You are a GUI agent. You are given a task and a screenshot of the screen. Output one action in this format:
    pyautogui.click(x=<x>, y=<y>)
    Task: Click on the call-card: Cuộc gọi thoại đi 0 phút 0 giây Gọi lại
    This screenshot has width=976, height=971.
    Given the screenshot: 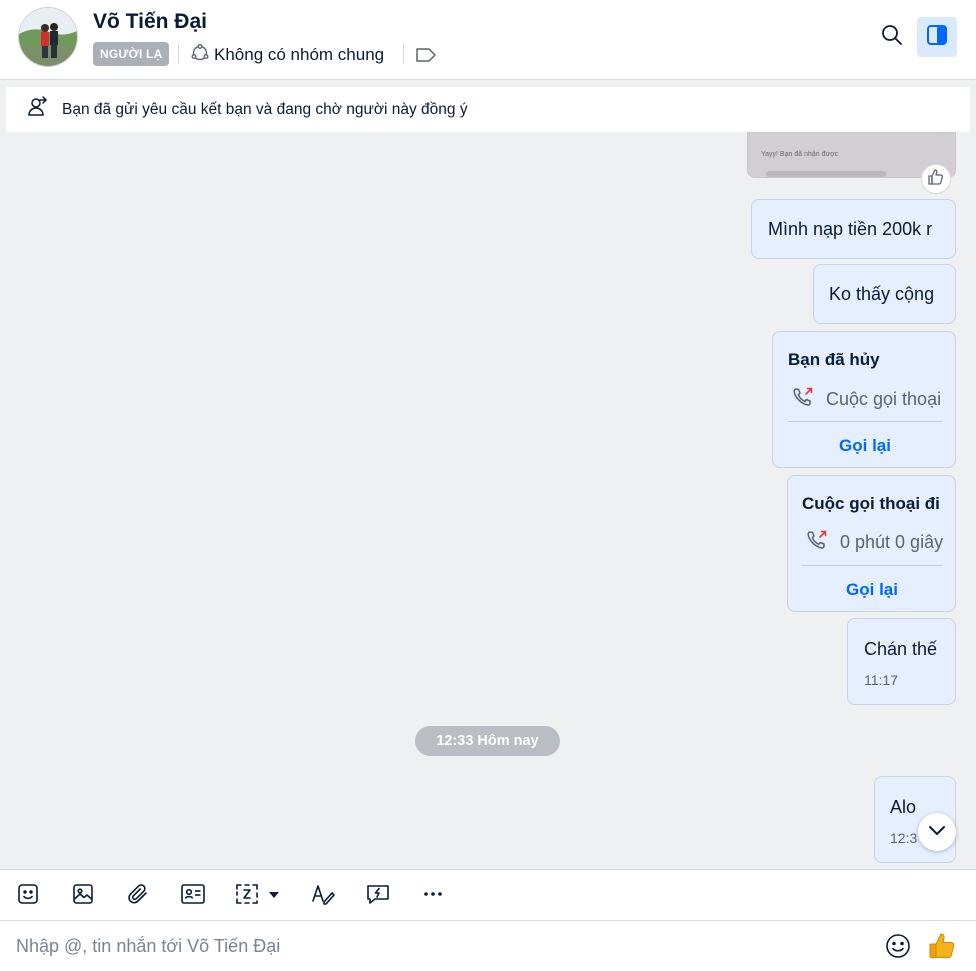 What is the action you would take?
    pyautogui.click(x=871, y=543)
    